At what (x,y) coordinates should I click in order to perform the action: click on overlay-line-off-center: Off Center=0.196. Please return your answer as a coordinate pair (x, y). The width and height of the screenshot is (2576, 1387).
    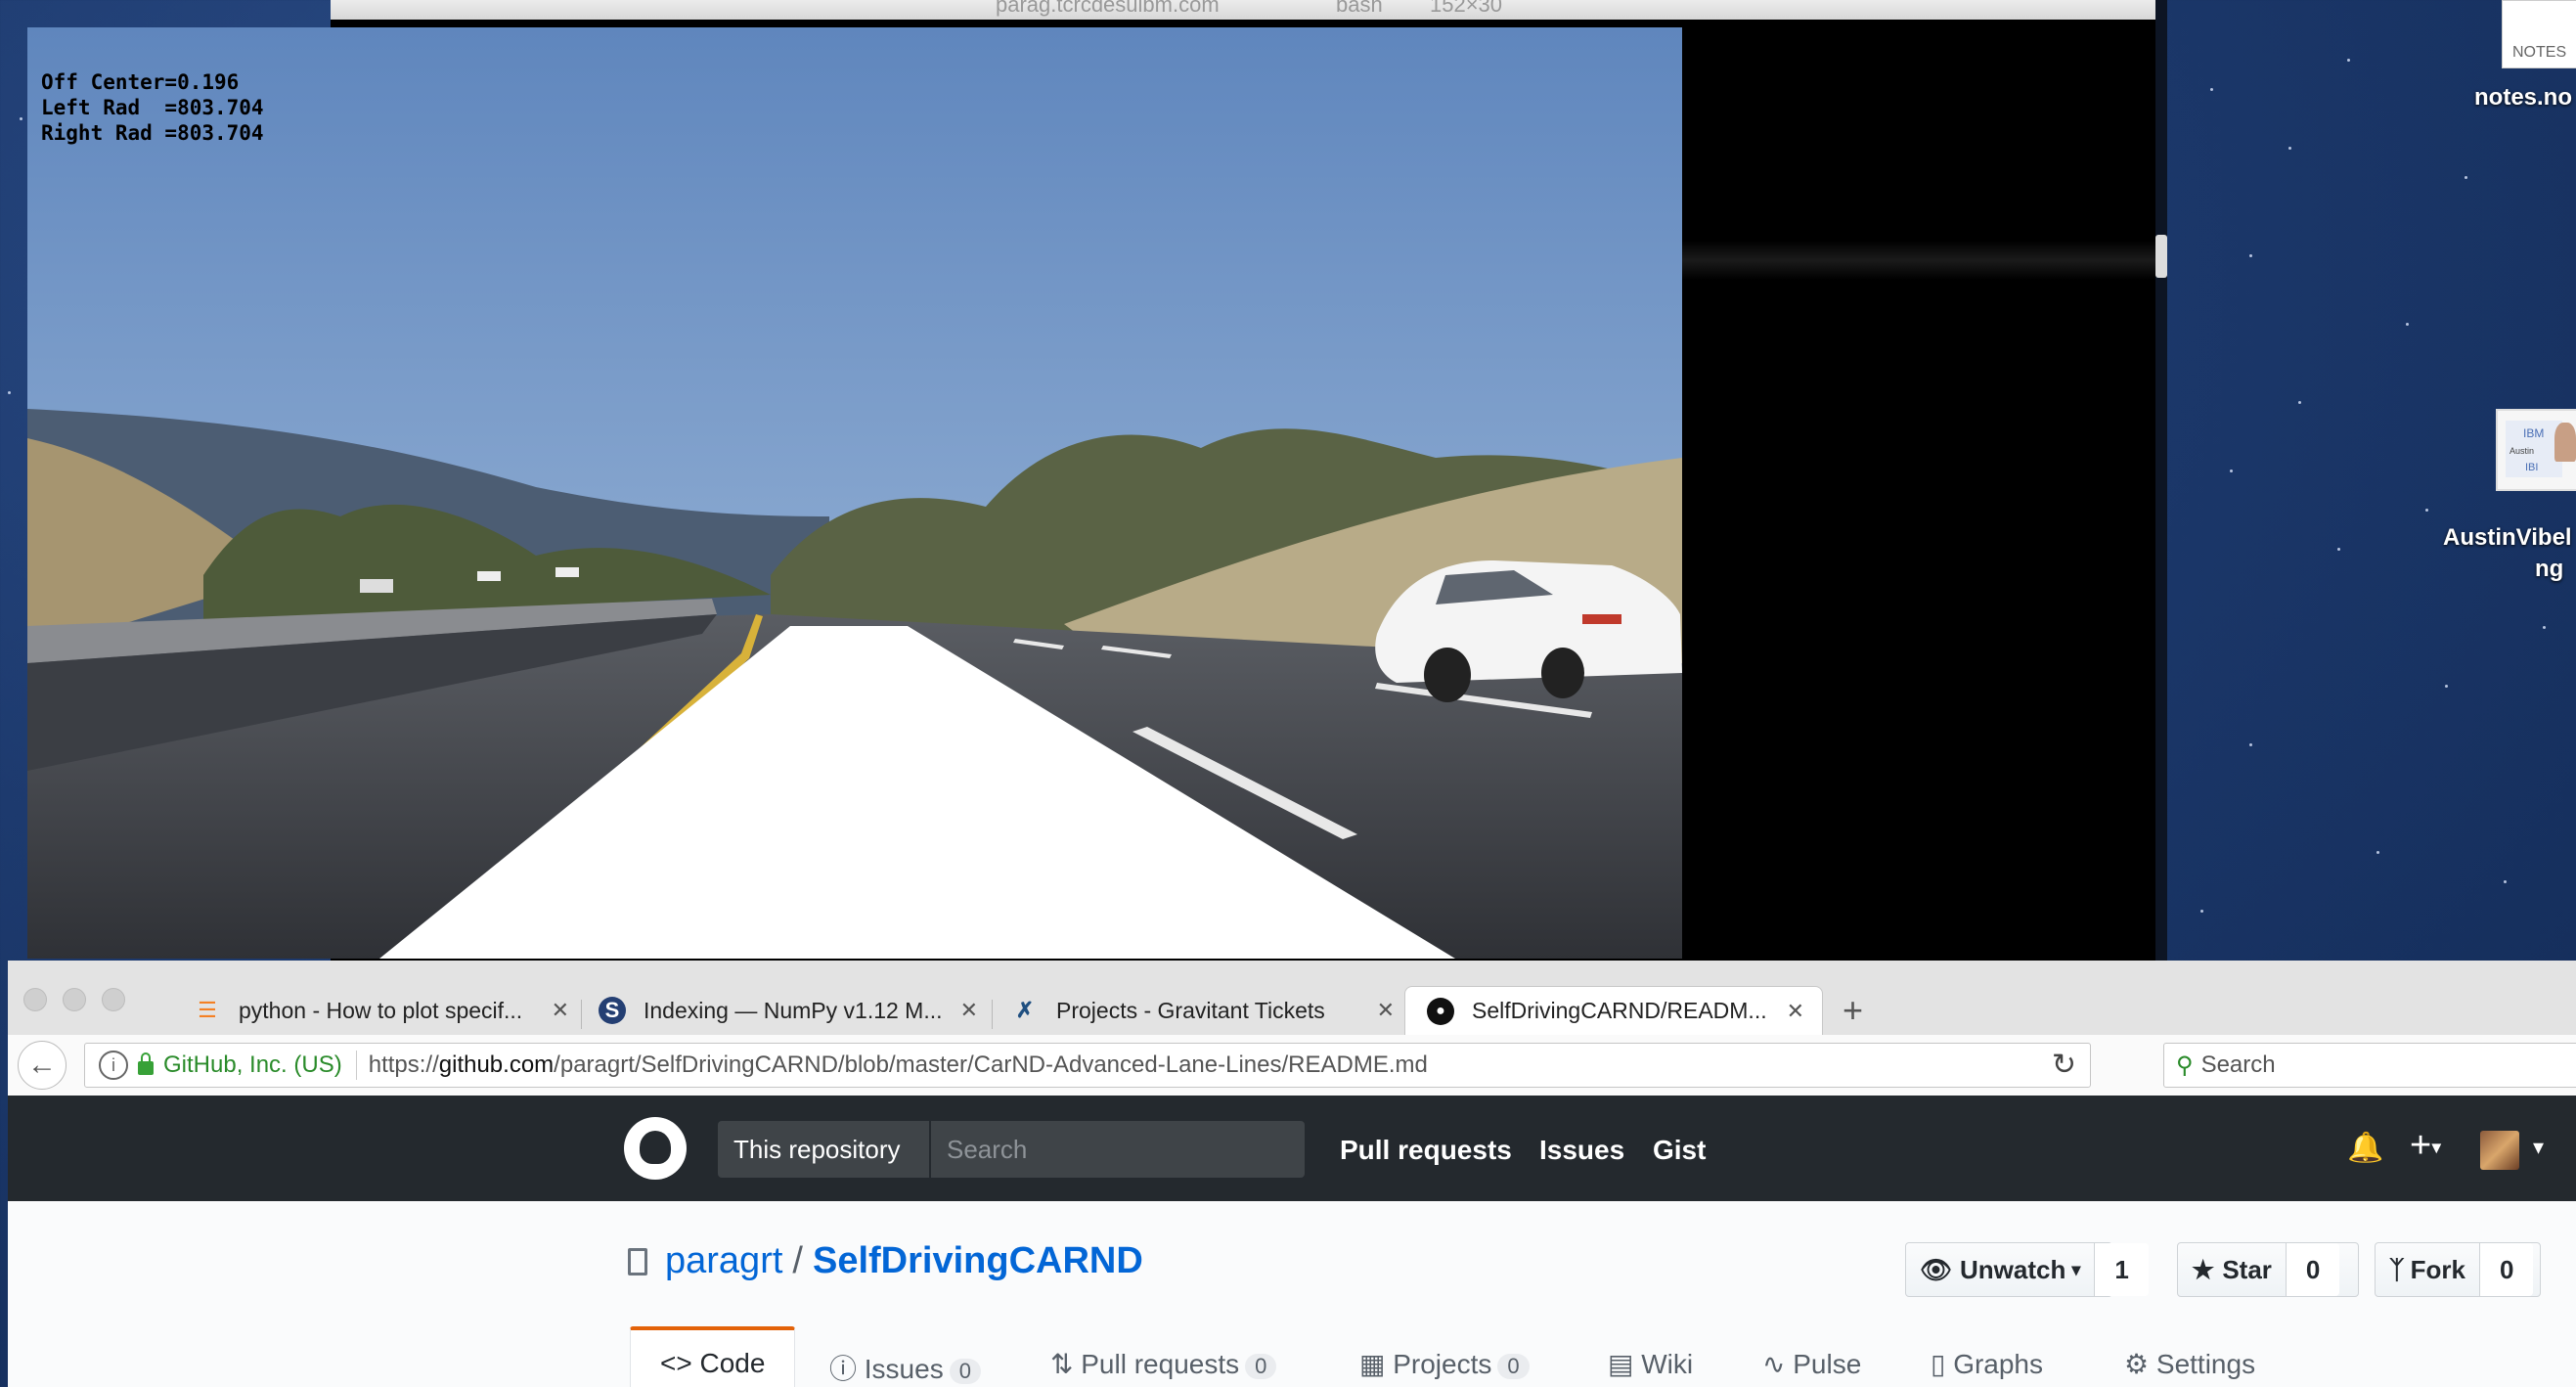
    Looking at the image, I should click on (140, 82).